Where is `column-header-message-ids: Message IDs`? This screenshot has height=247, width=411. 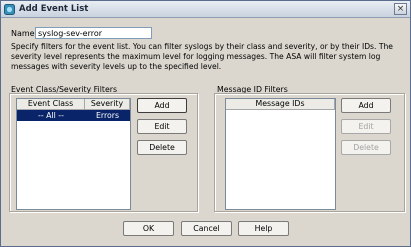 column-header-message-ids: Message IDs is located at coordinates (280, 104).